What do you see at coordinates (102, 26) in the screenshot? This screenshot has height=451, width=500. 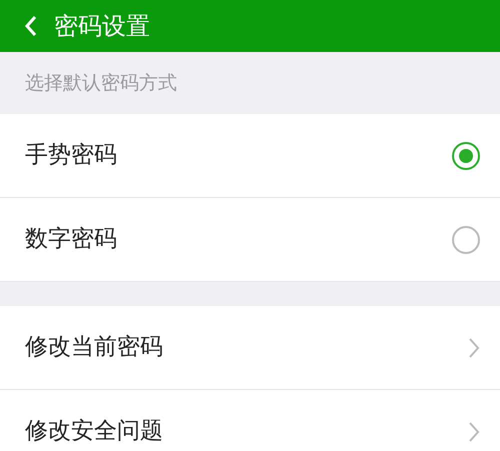 I see `page-title: 密码设置` at bounding box center [102, 26].